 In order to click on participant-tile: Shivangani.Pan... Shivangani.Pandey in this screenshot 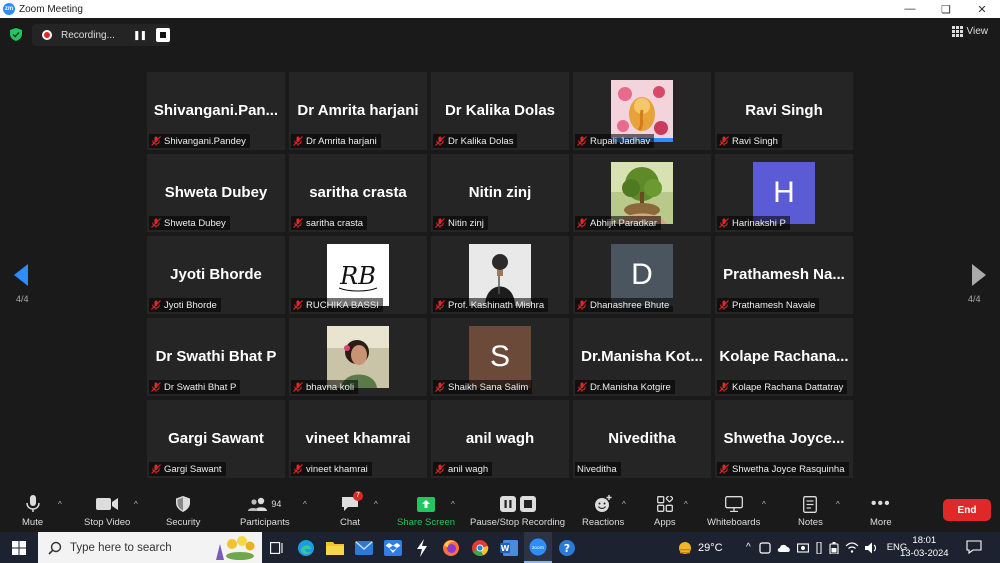, I will do `click(216, 111)`.